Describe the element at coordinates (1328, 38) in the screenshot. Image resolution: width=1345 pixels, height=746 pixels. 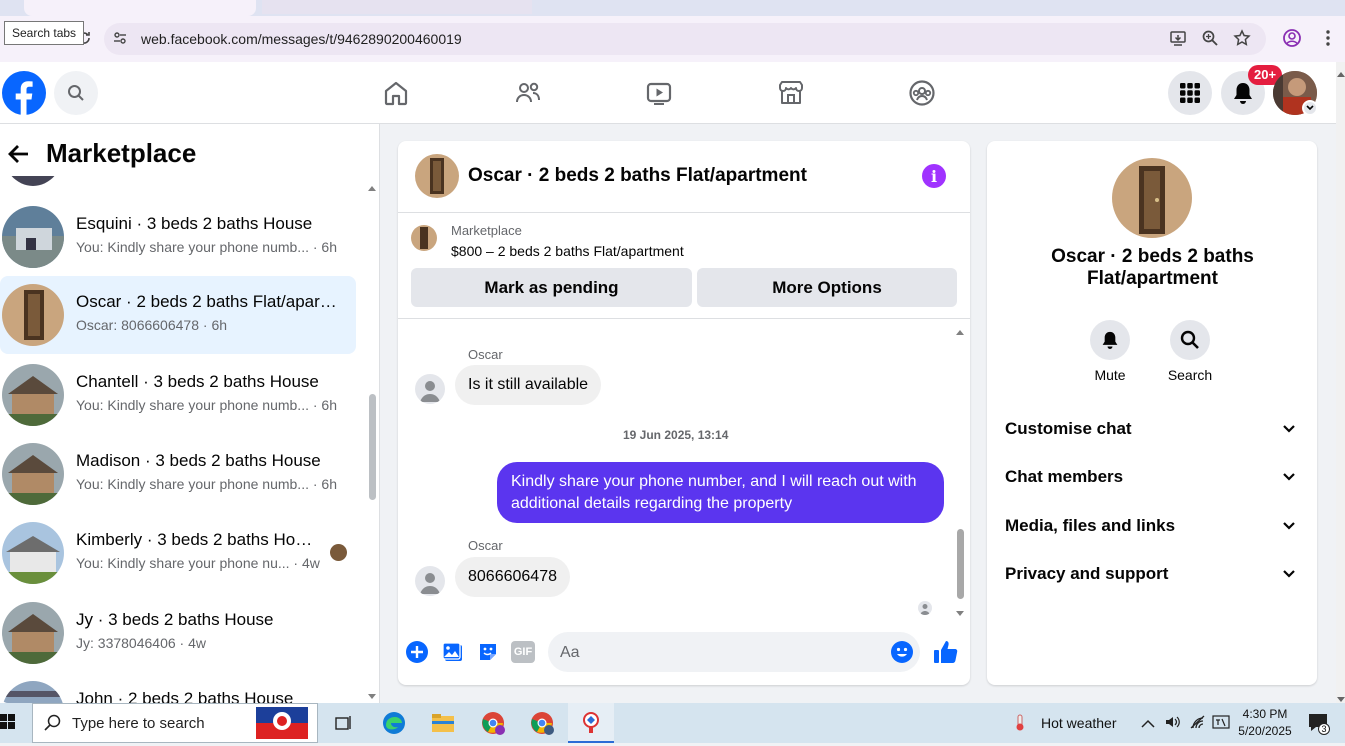
I see `browser-menu-icon` at that location.